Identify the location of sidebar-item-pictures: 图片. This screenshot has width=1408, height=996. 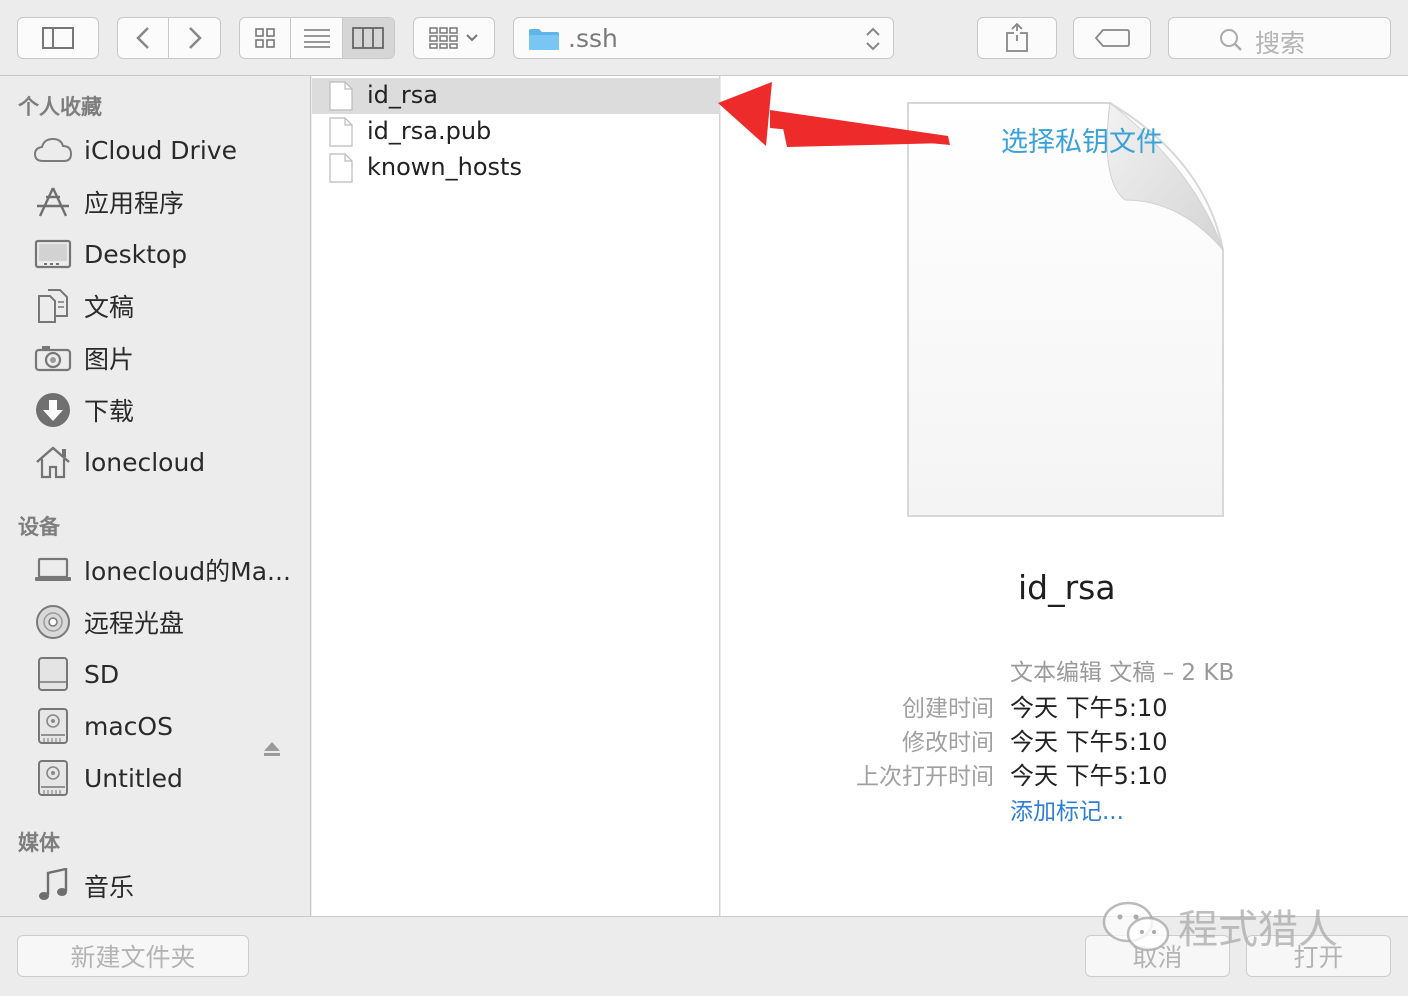
(169, 358).